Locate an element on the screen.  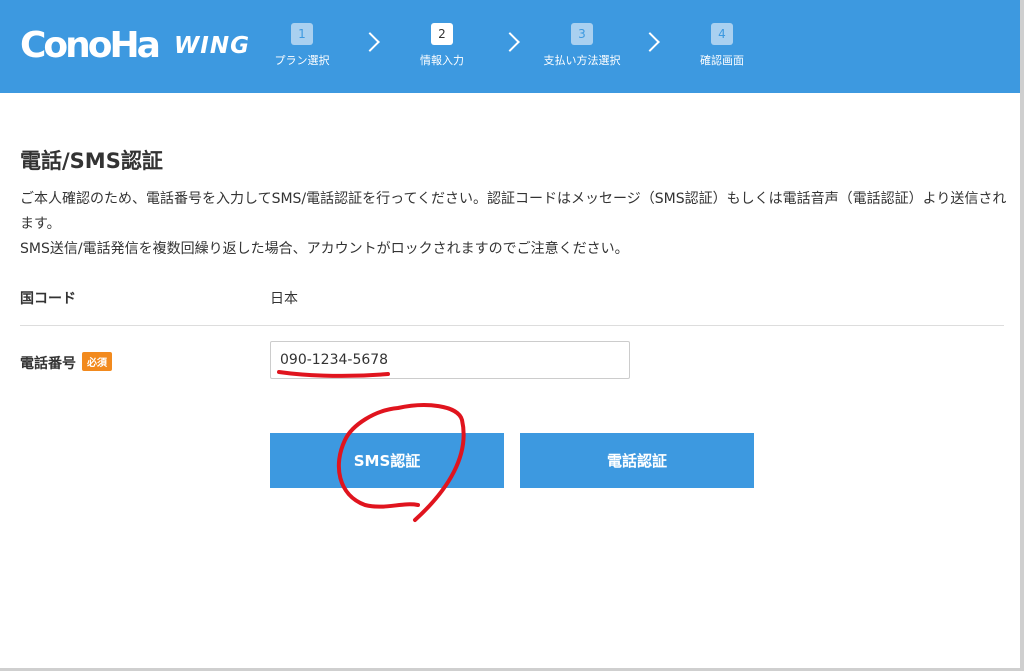
phone-number-input is located at coordinates (450, 360).